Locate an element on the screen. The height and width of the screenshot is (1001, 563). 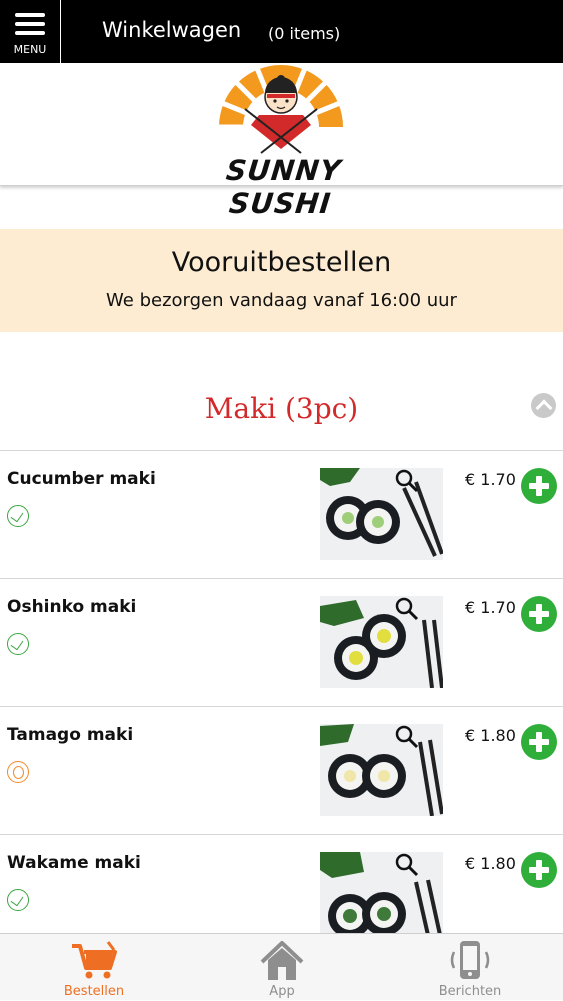
tab-label: App is located at coordinates (282, 991).